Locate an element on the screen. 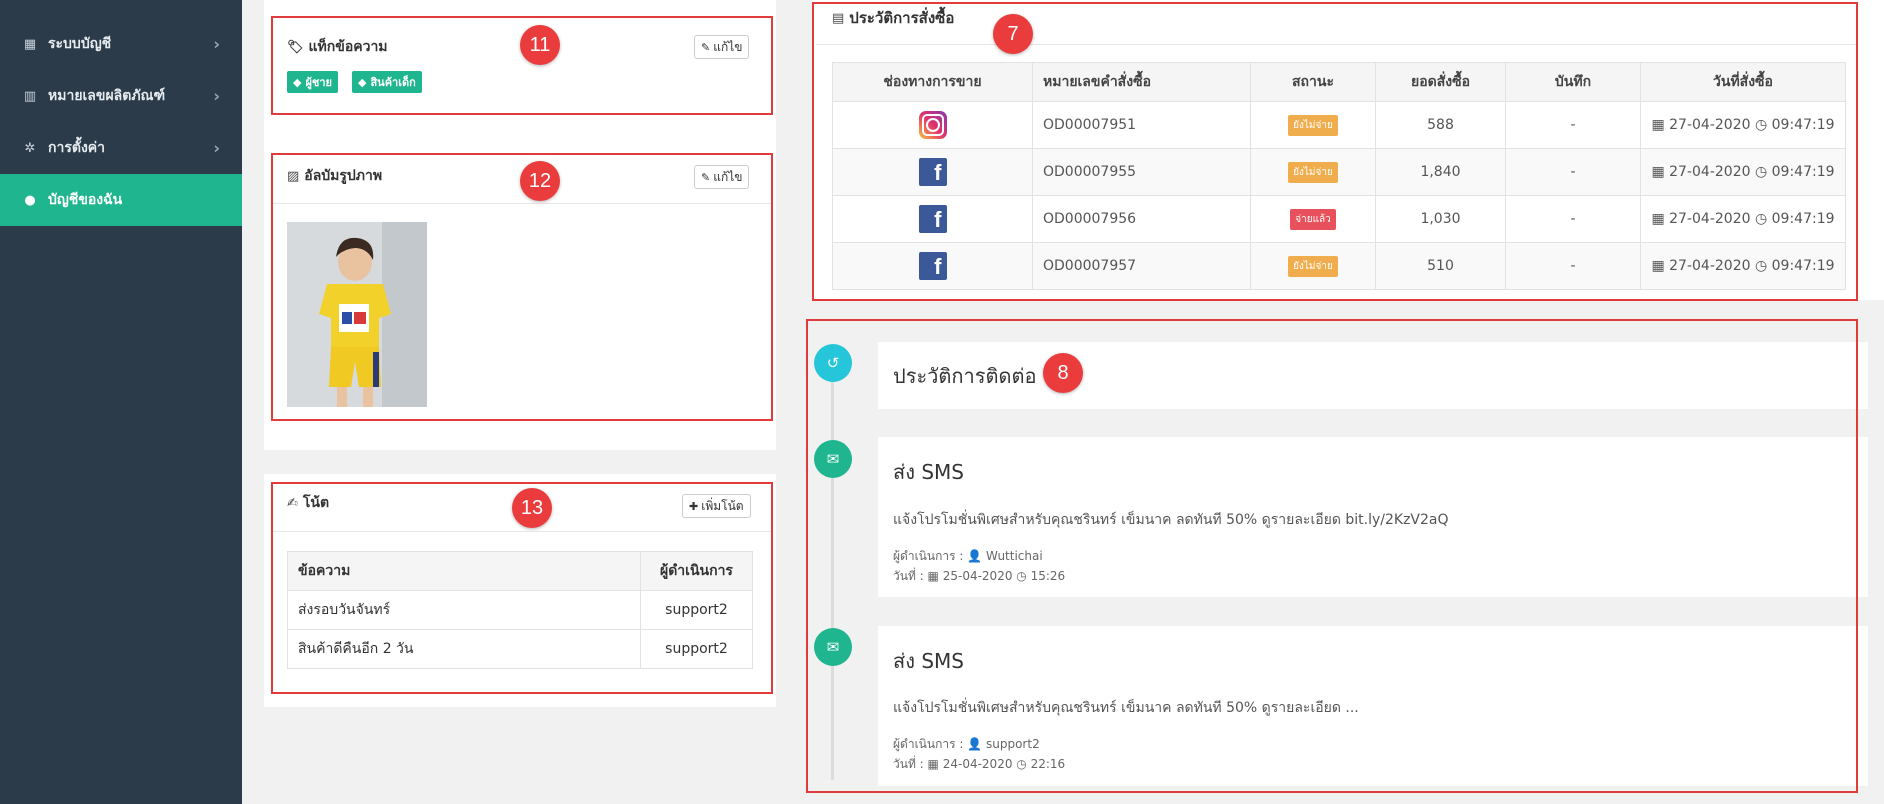 The height and width of the screenshot is (804, 1884). calculator-icon: ▦ is located at coordinates (30, 44).